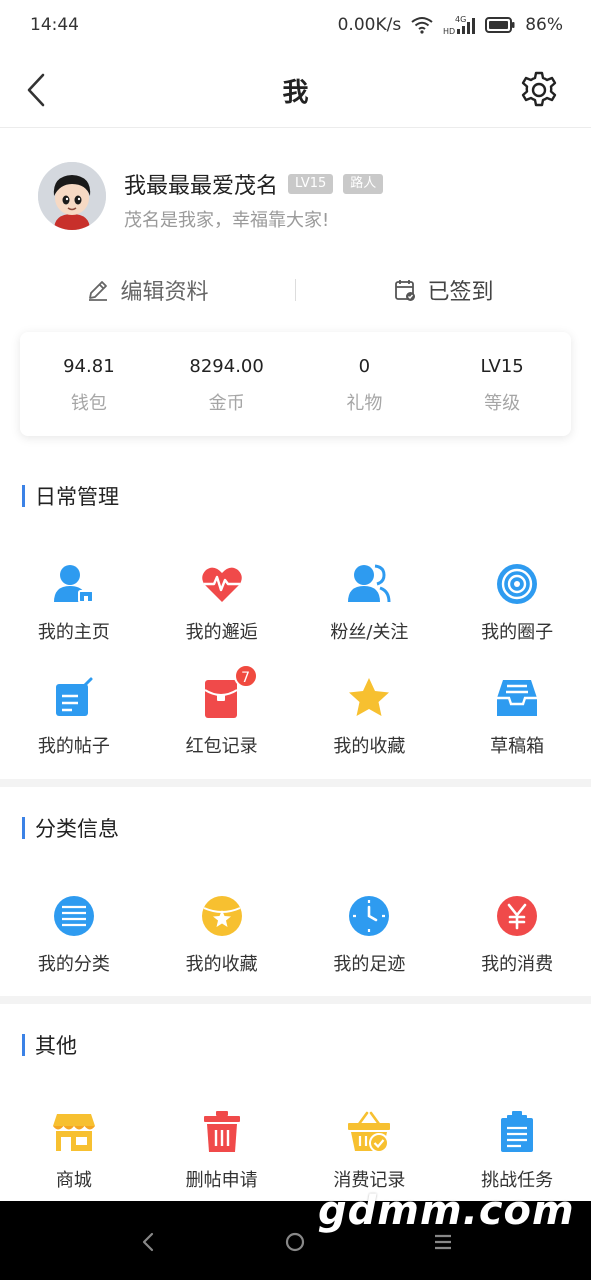 This screenshot has width=591, height=1280. I want to click on menu-label: 我的帖子, so click(73, 746).